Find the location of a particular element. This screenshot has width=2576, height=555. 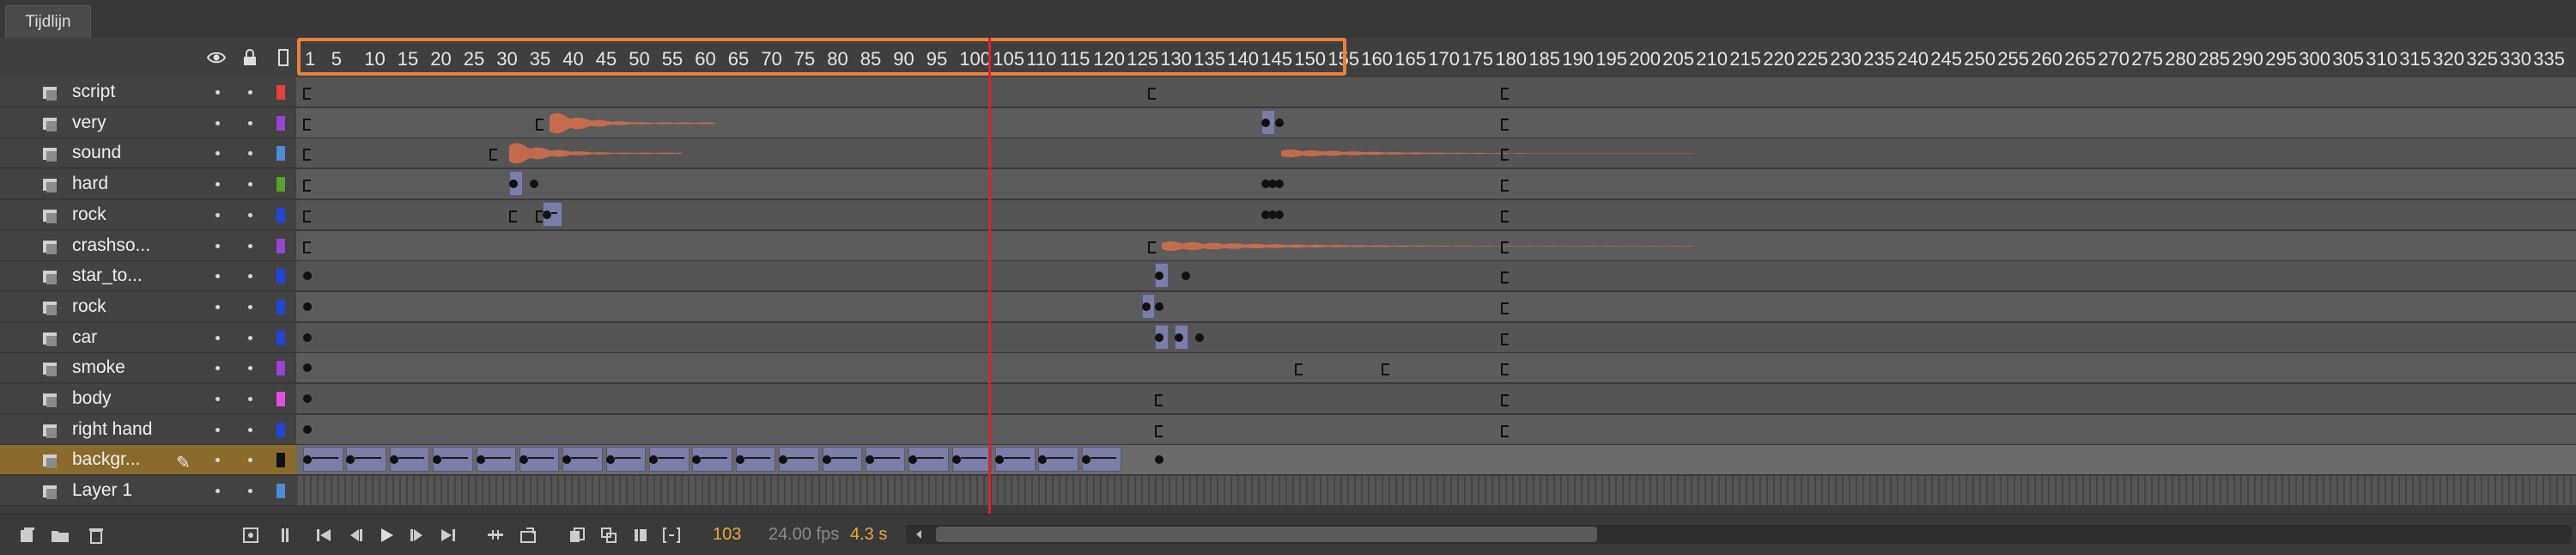

timeline-scrollbar is located at coordinates (1739, 534).